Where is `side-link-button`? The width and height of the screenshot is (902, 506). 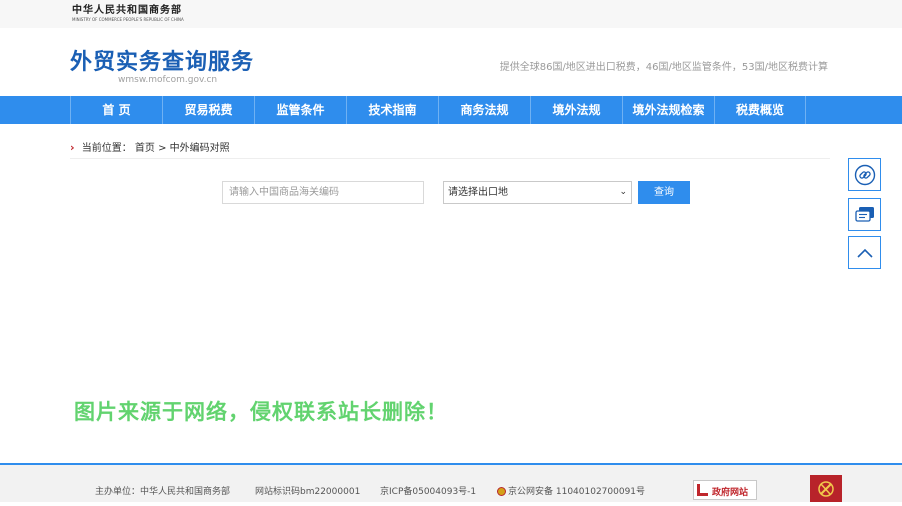 side-link-button is located at coordinates (864, 174).